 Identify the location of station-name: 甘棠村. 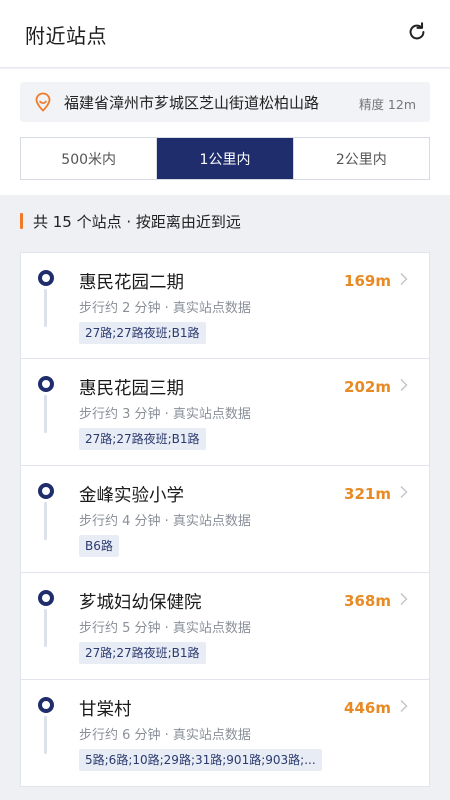
(105, 710).